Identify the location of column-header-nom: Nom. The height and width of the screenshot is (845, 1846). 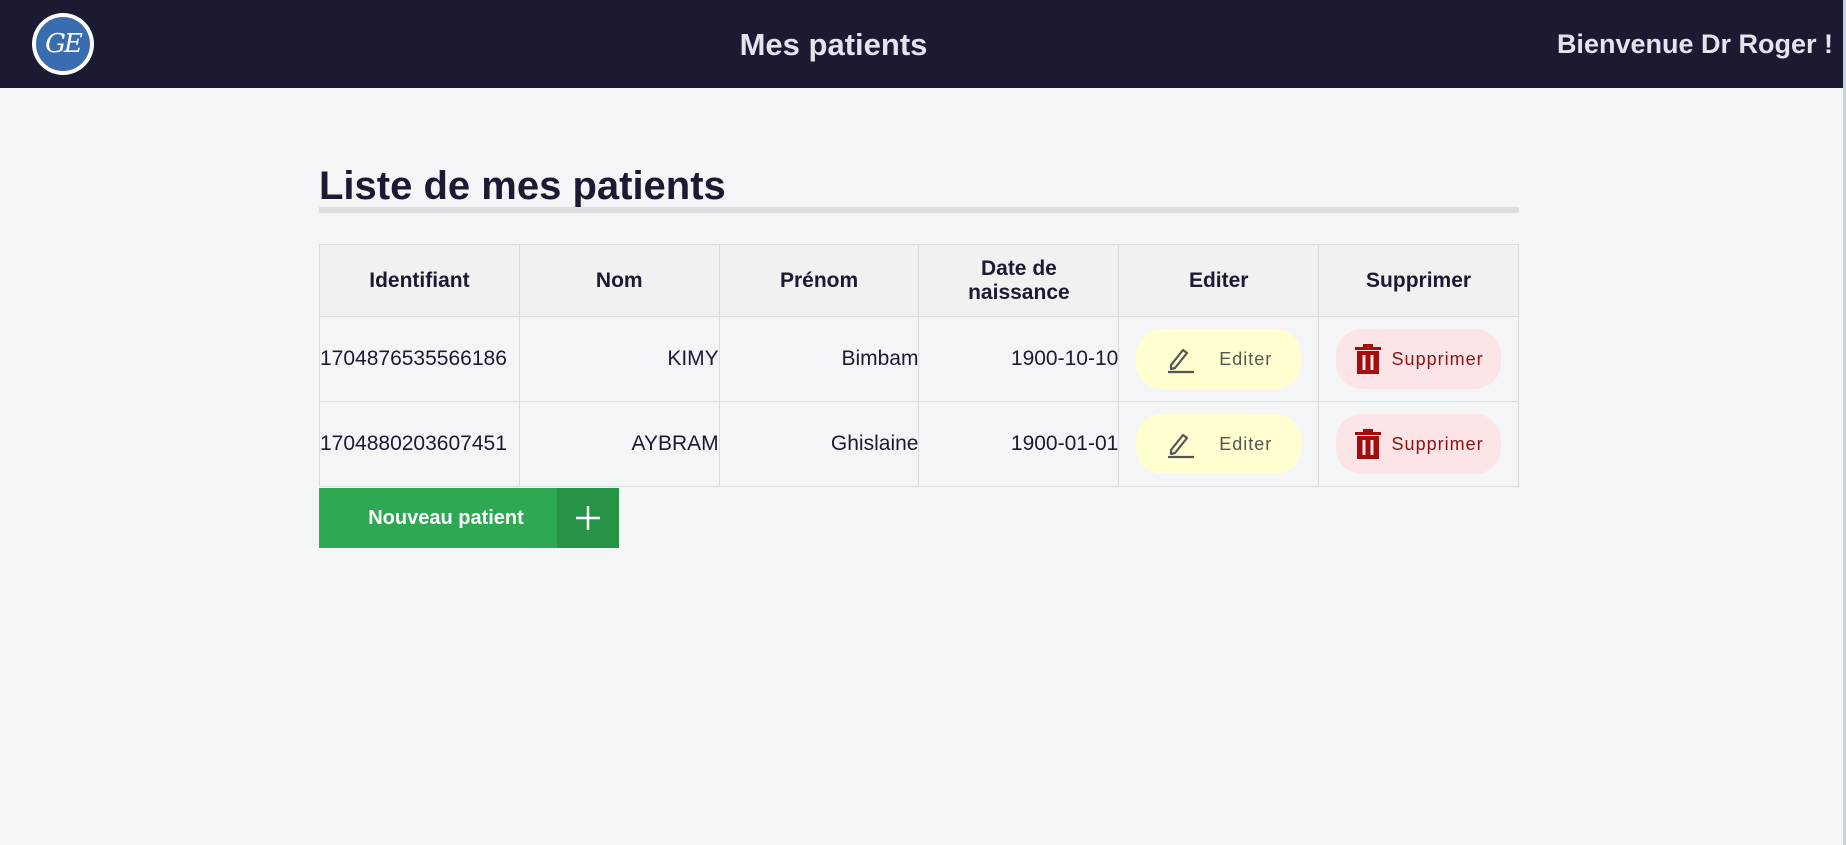
(619, 280).